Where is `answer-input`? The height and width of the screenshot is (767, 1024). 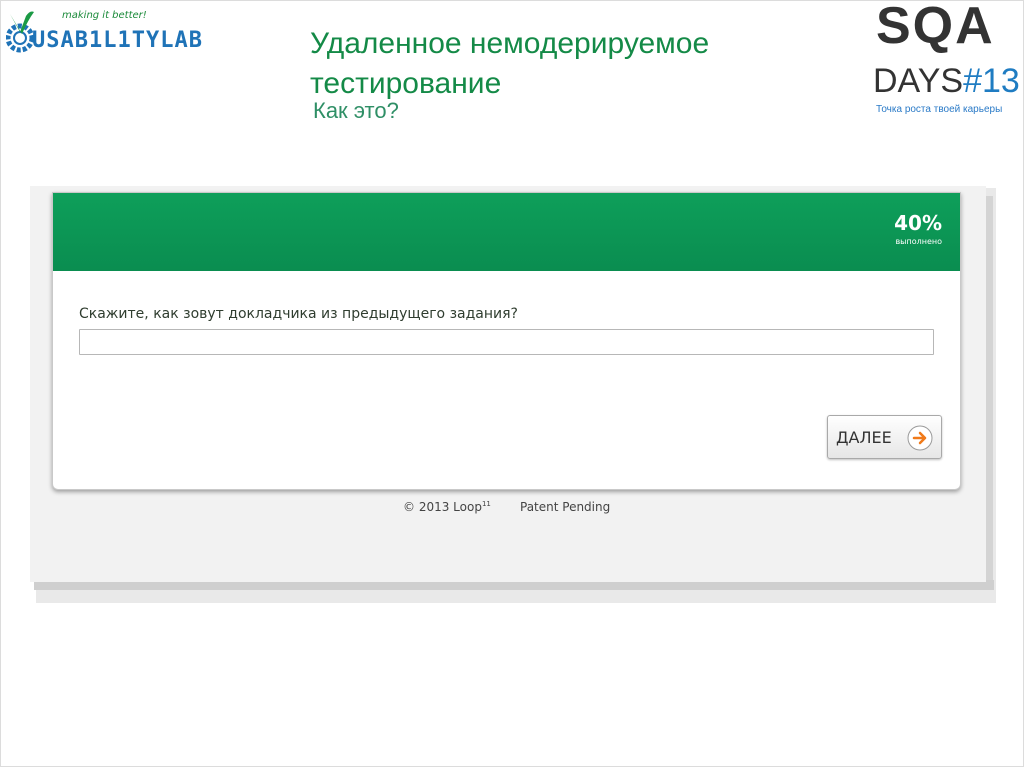
answer-input is located at coordinates (506, 342).